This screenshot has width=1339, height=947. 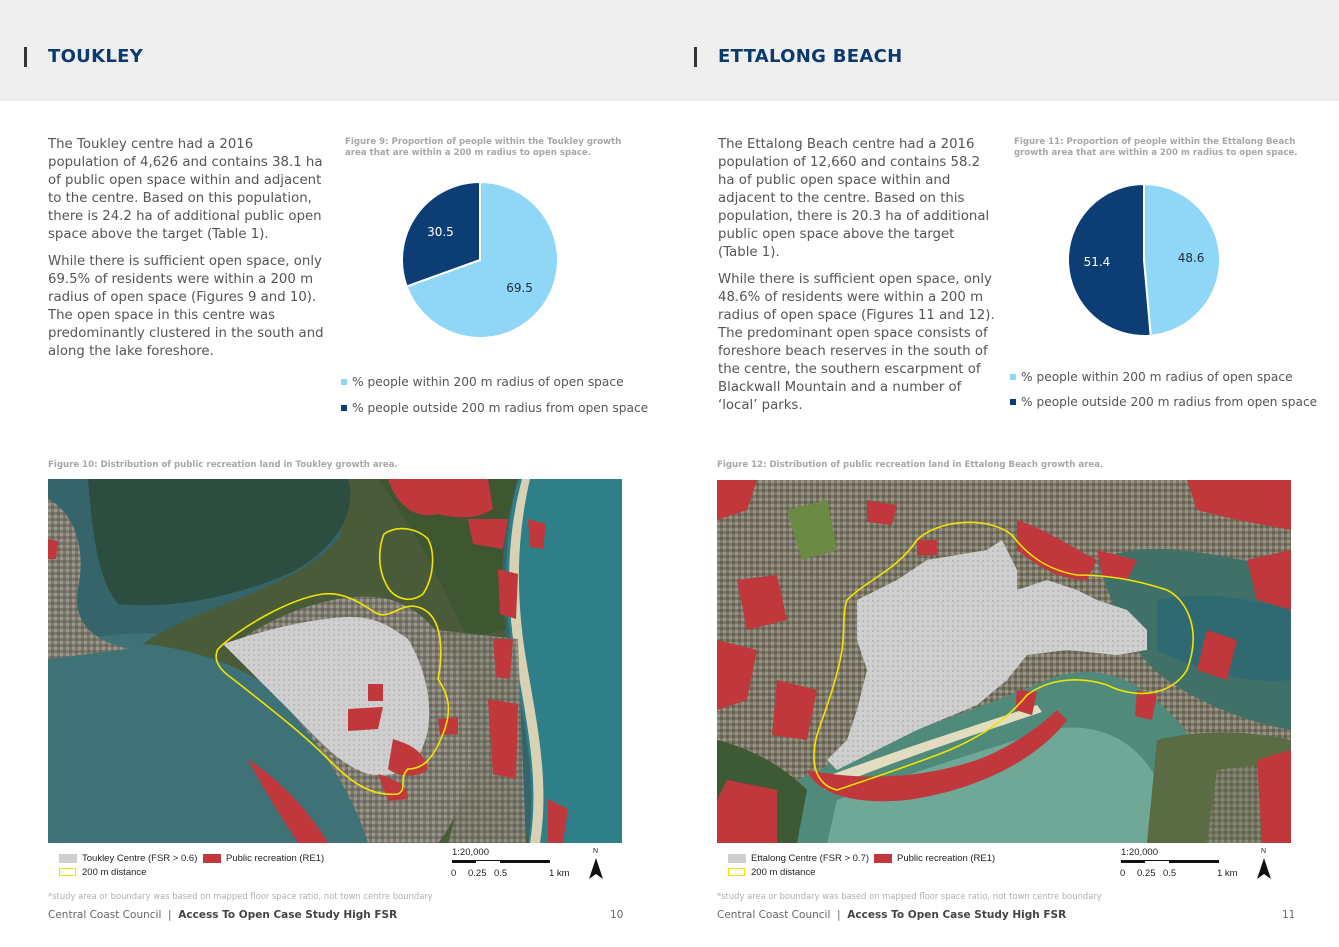 I want to click on map-legend-centre: Toukley Centre (FSR > 0.6), so click(x=140, y=858).